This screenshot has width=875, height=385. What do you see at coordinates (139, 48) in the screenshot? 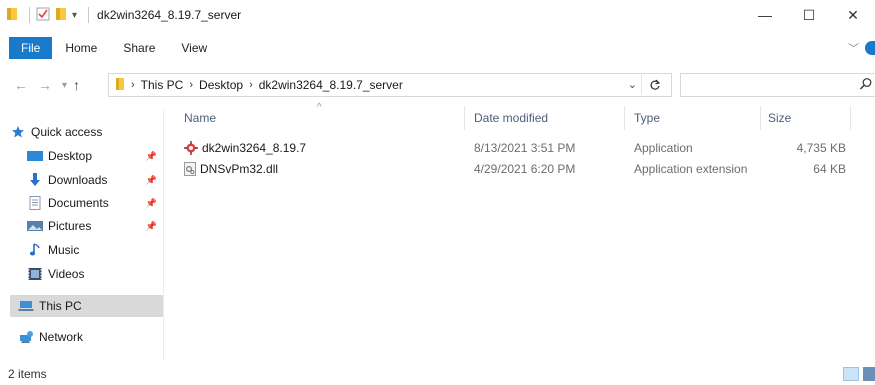
I see `tab-share: Share` at bounding box center [139, 48].